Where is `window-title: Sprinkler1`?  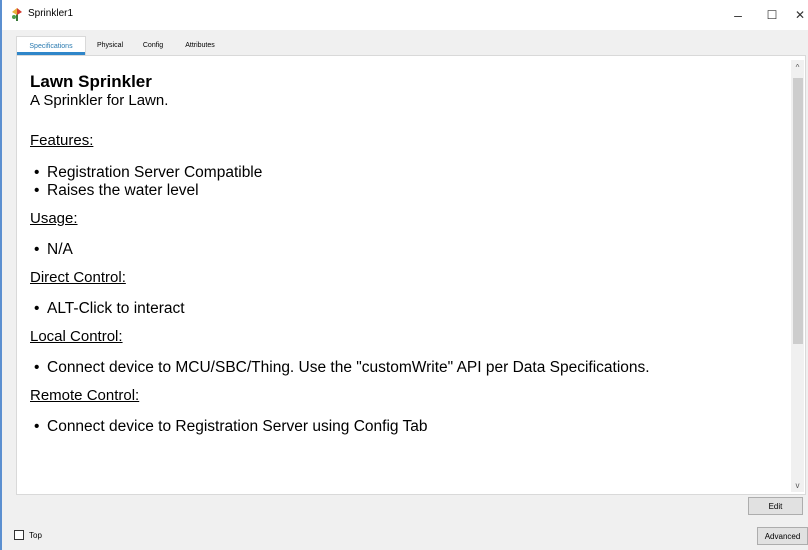
window-title: Sprinkler1 is located at coordinates (51, 13).